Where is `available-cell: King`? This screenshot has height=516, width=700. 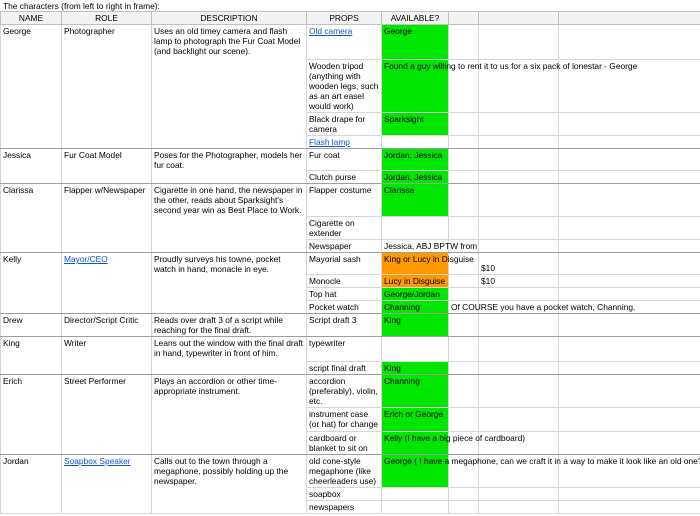 available-cell: King is located at coordinates (415, 368).